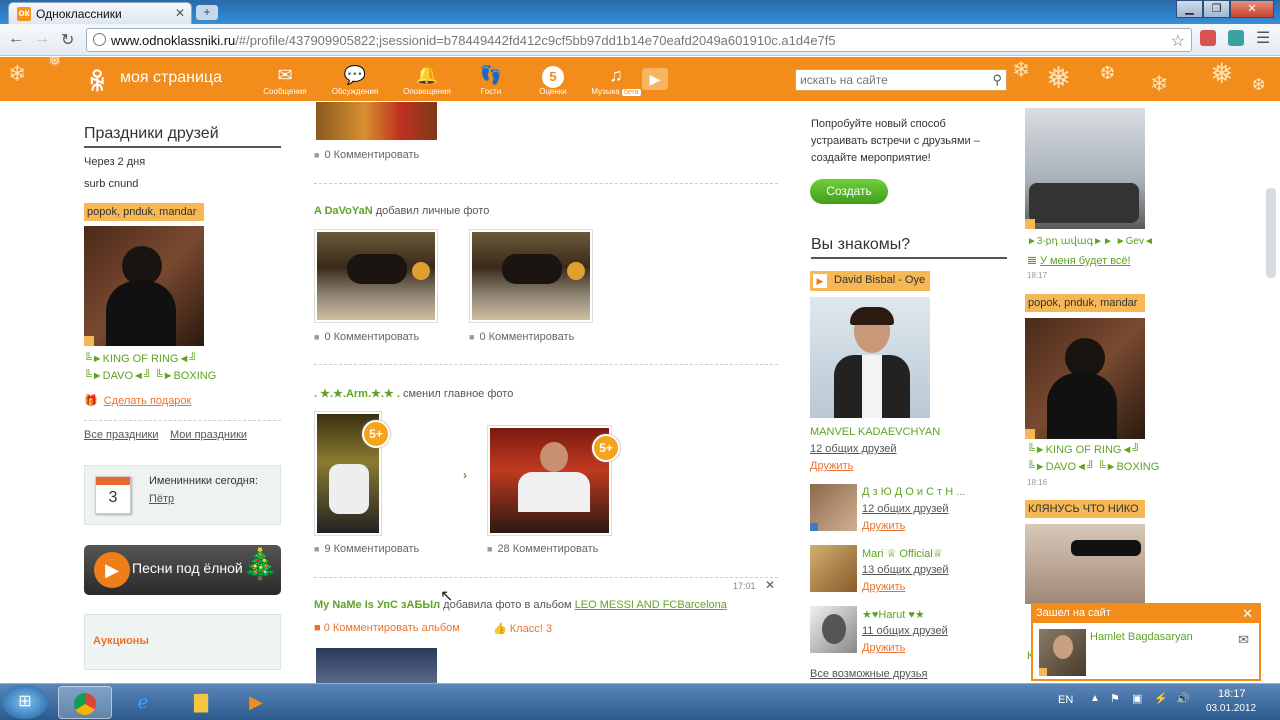 This screenshot has height=720, width=1280. What do you see at coordinates (1263, 38) in the screenshot?
I see `wrench-menu-icon: ☰` at bounding box center [1263, 38].